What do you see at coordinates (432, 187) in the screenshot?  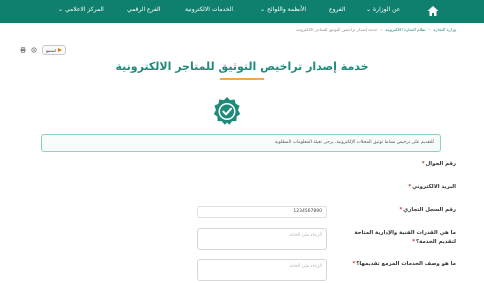 I see `email-label: البريد الالكتروني*` at bounding box center [432, 187].